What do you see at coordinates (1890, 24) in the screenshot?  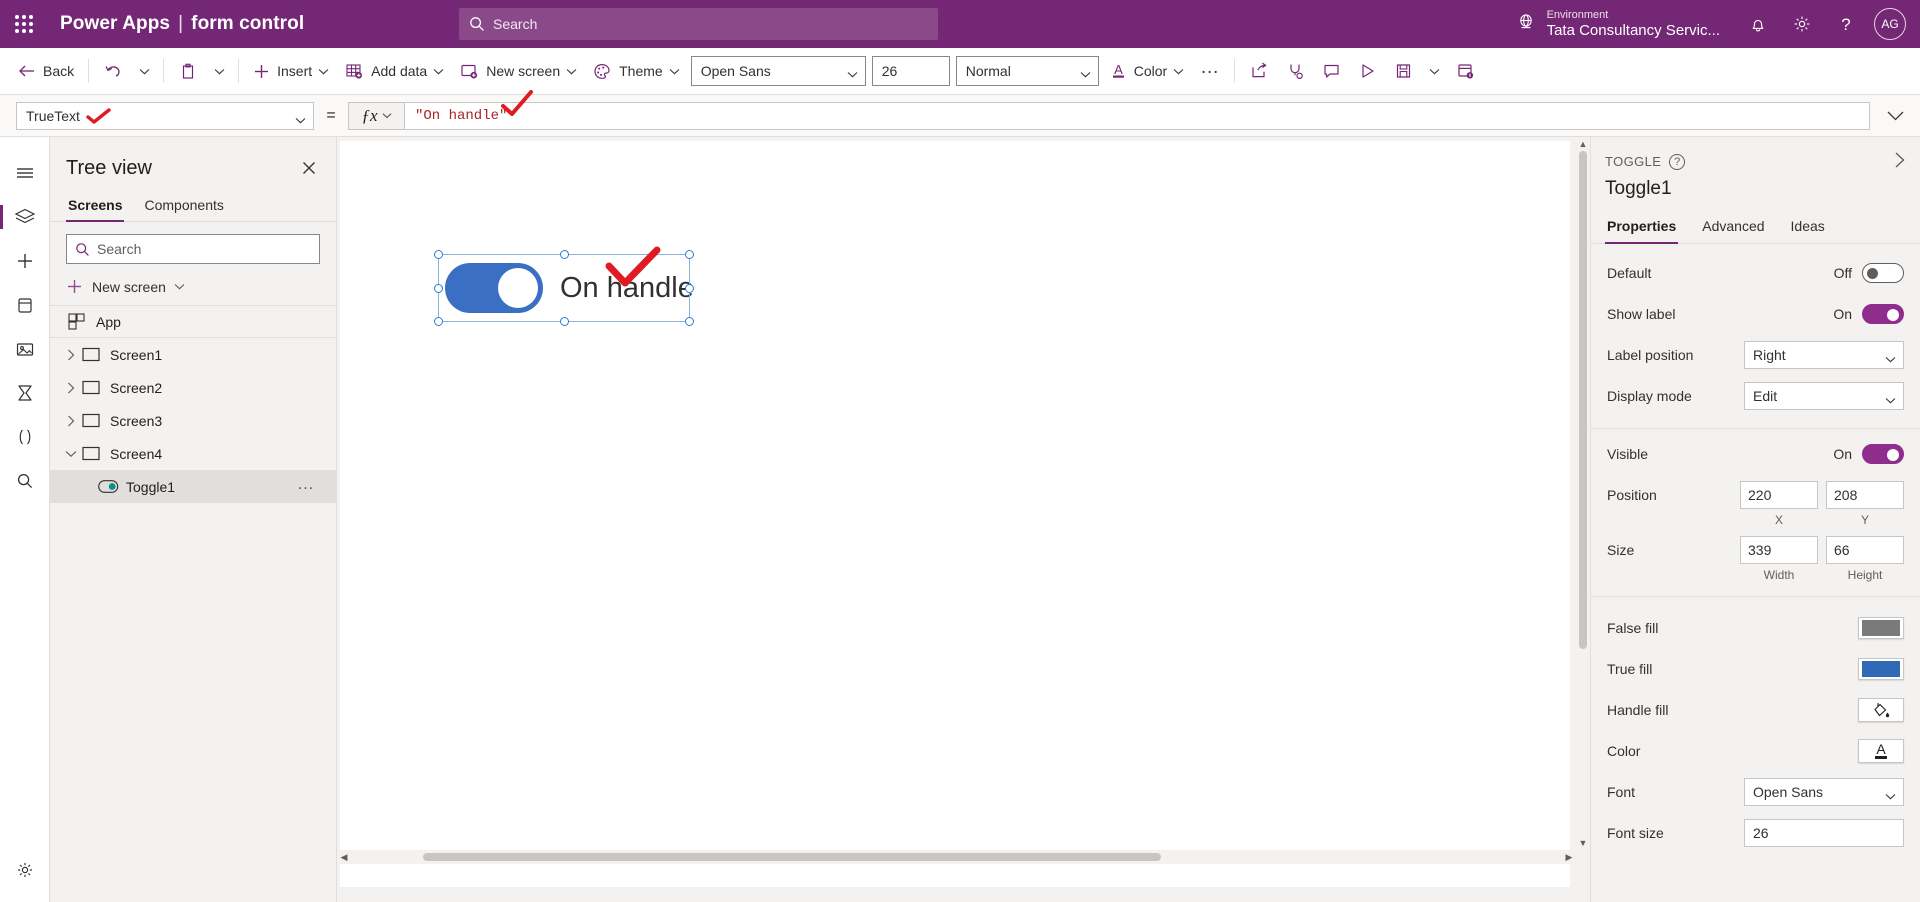 I see `avatar: AG` at bounding box center [1890, 24].